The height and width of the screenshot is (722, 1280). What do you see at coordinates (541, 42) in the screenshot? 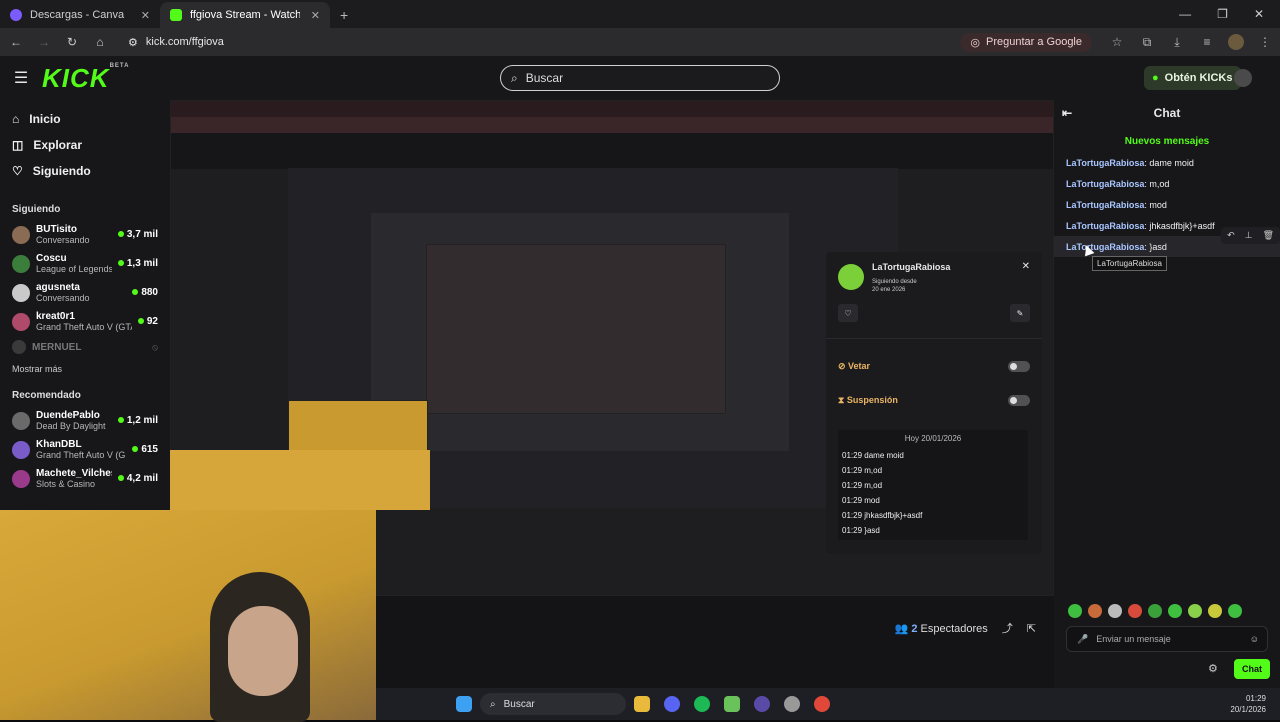
I see `address-bar: ⚙ kick.com/ffgiova` at bounding box center [541, 42].